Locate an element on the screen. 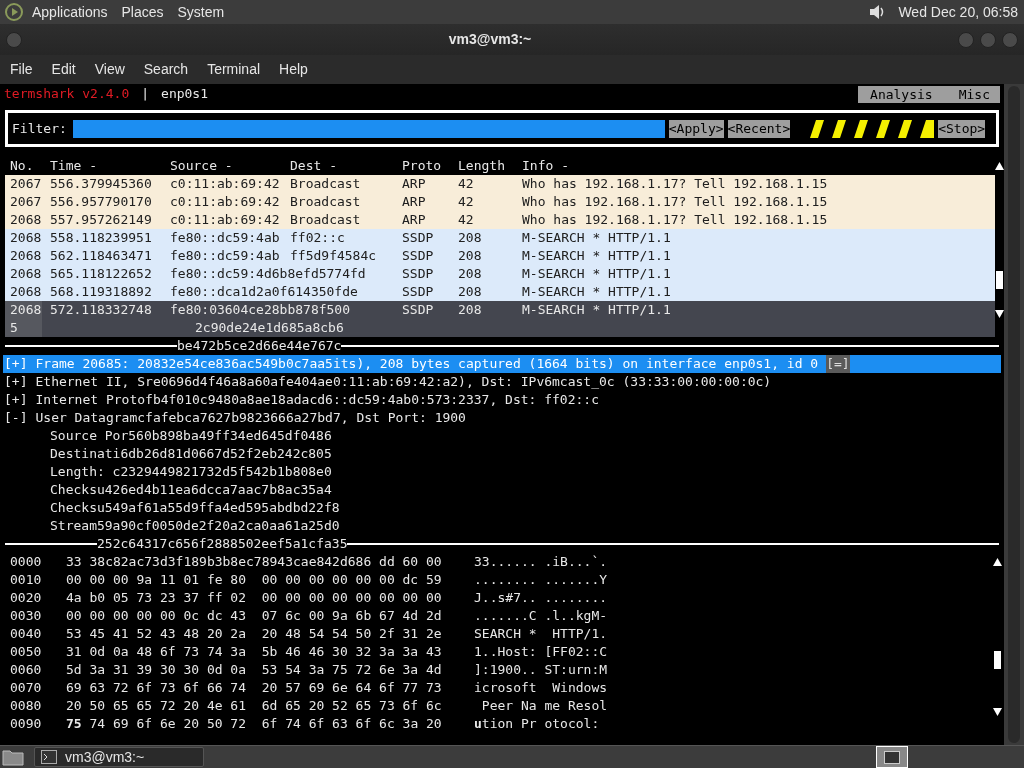 The image size is (1024, 768). table-cell-text: fe80:03604ce28bb878f500 is located at coordinates (260, 310).